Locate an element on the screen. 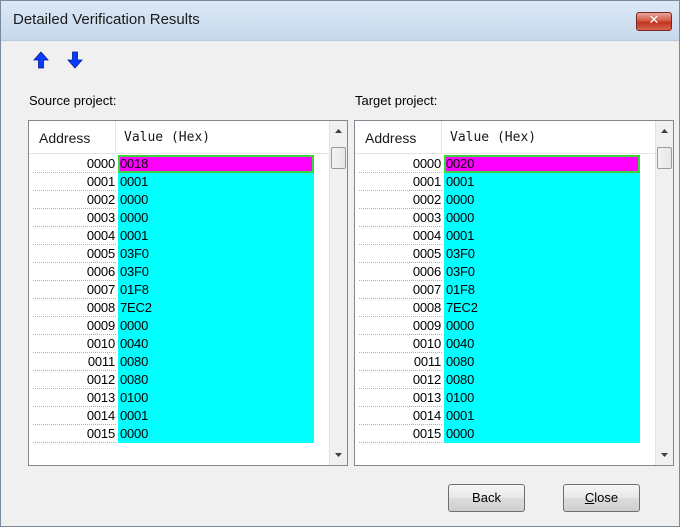 The image size is (680, 527). source-project-label: Source project: is located at coordinates (73, 100).